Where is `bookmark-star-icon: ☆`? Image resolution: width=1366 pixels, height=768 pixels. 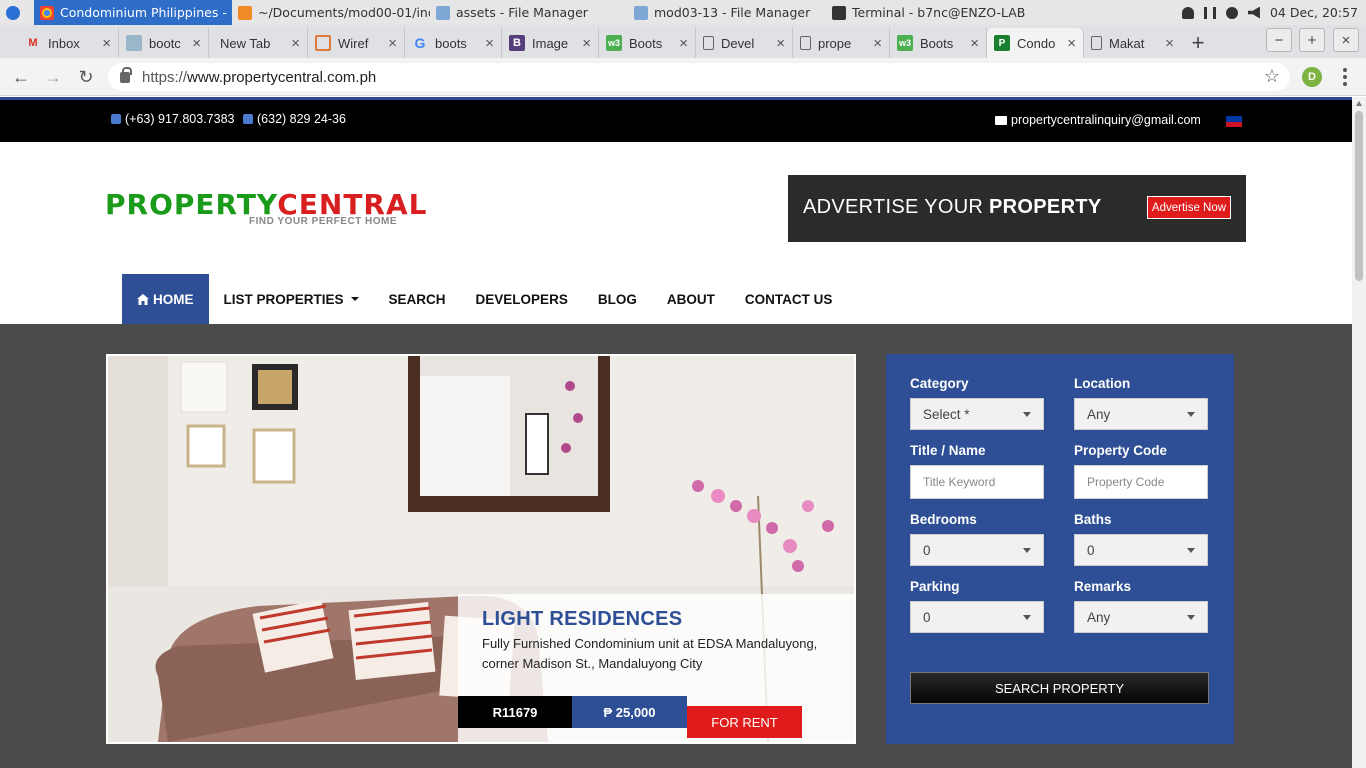 bookmark-star-icon: ☆ is located at coordinates (1272, 76).